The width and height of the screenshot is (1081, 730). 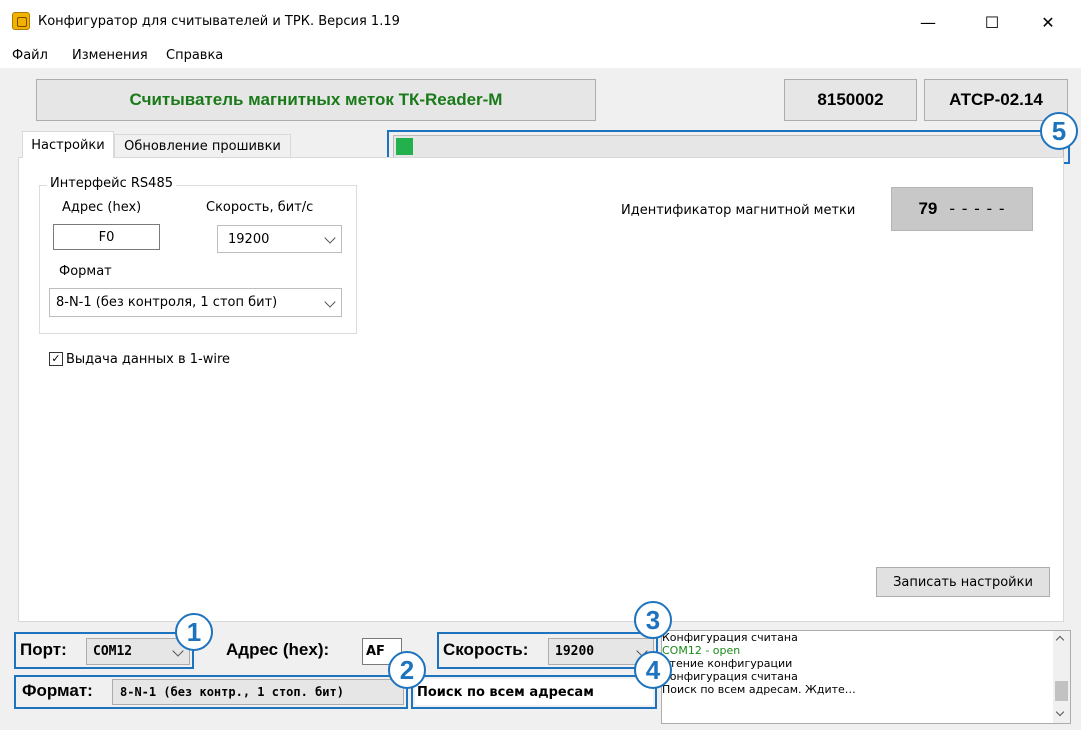 What do you see at coordinates (928, 22) in the screenshot?
I see `minimize-button: —` at bounding box center [928, 22].